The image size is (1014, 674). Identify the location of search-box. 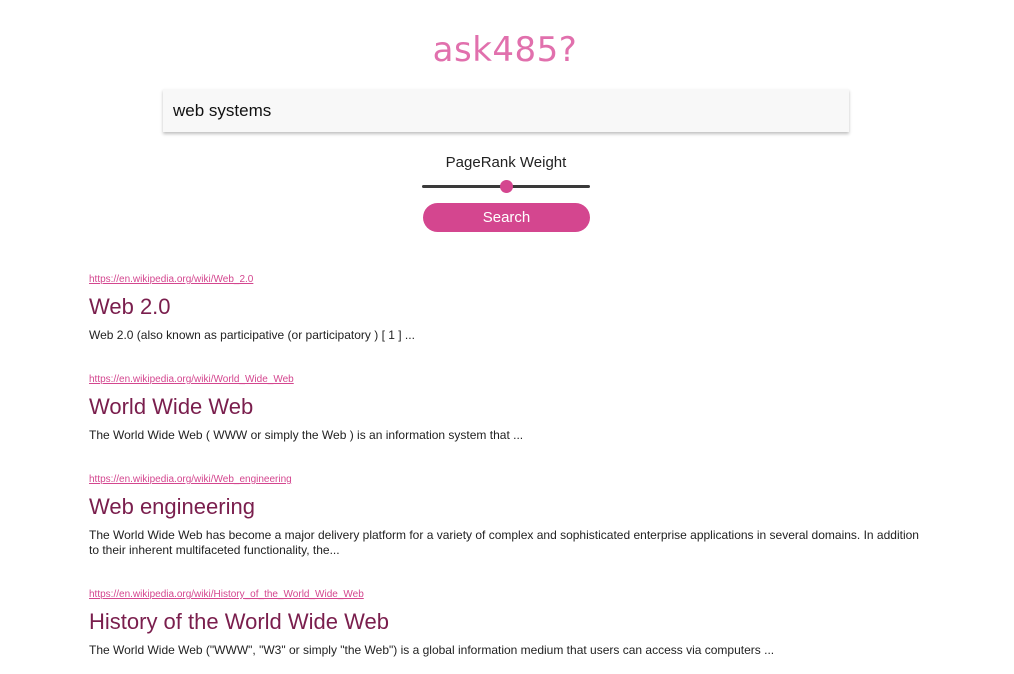
(506, 110).